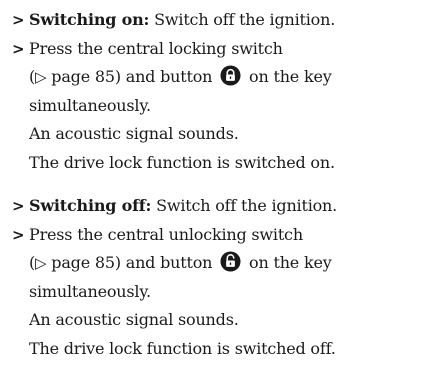 This screenshot has height=374, width=421. What do you see at coordinates (89, 19) in the screenshot?
I see `switching-on-label: Switching on:` at bounding box center [89, 19].